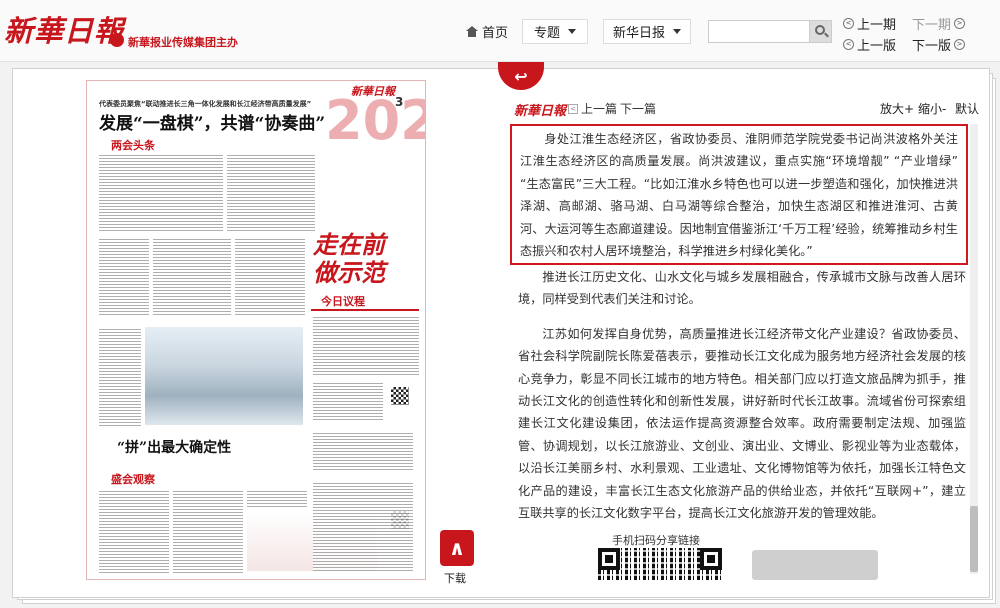  I want to click on topic-dropdown-label: 专题, so click(546, 33).